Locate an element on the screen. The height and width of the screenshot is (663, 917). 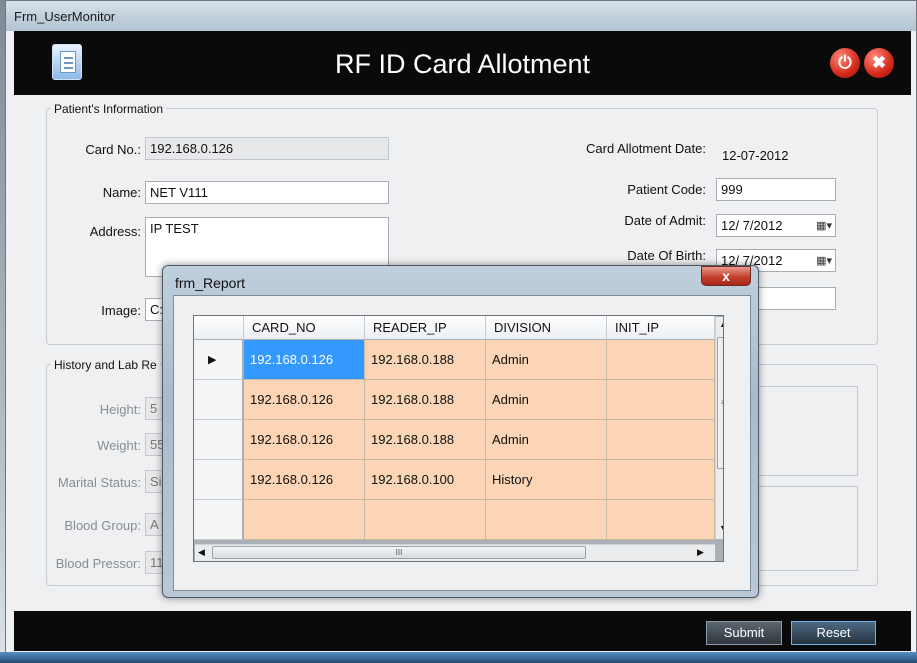
horizontal-scrollbar: ◀ III ▶ is located at coordinates (455, 552).